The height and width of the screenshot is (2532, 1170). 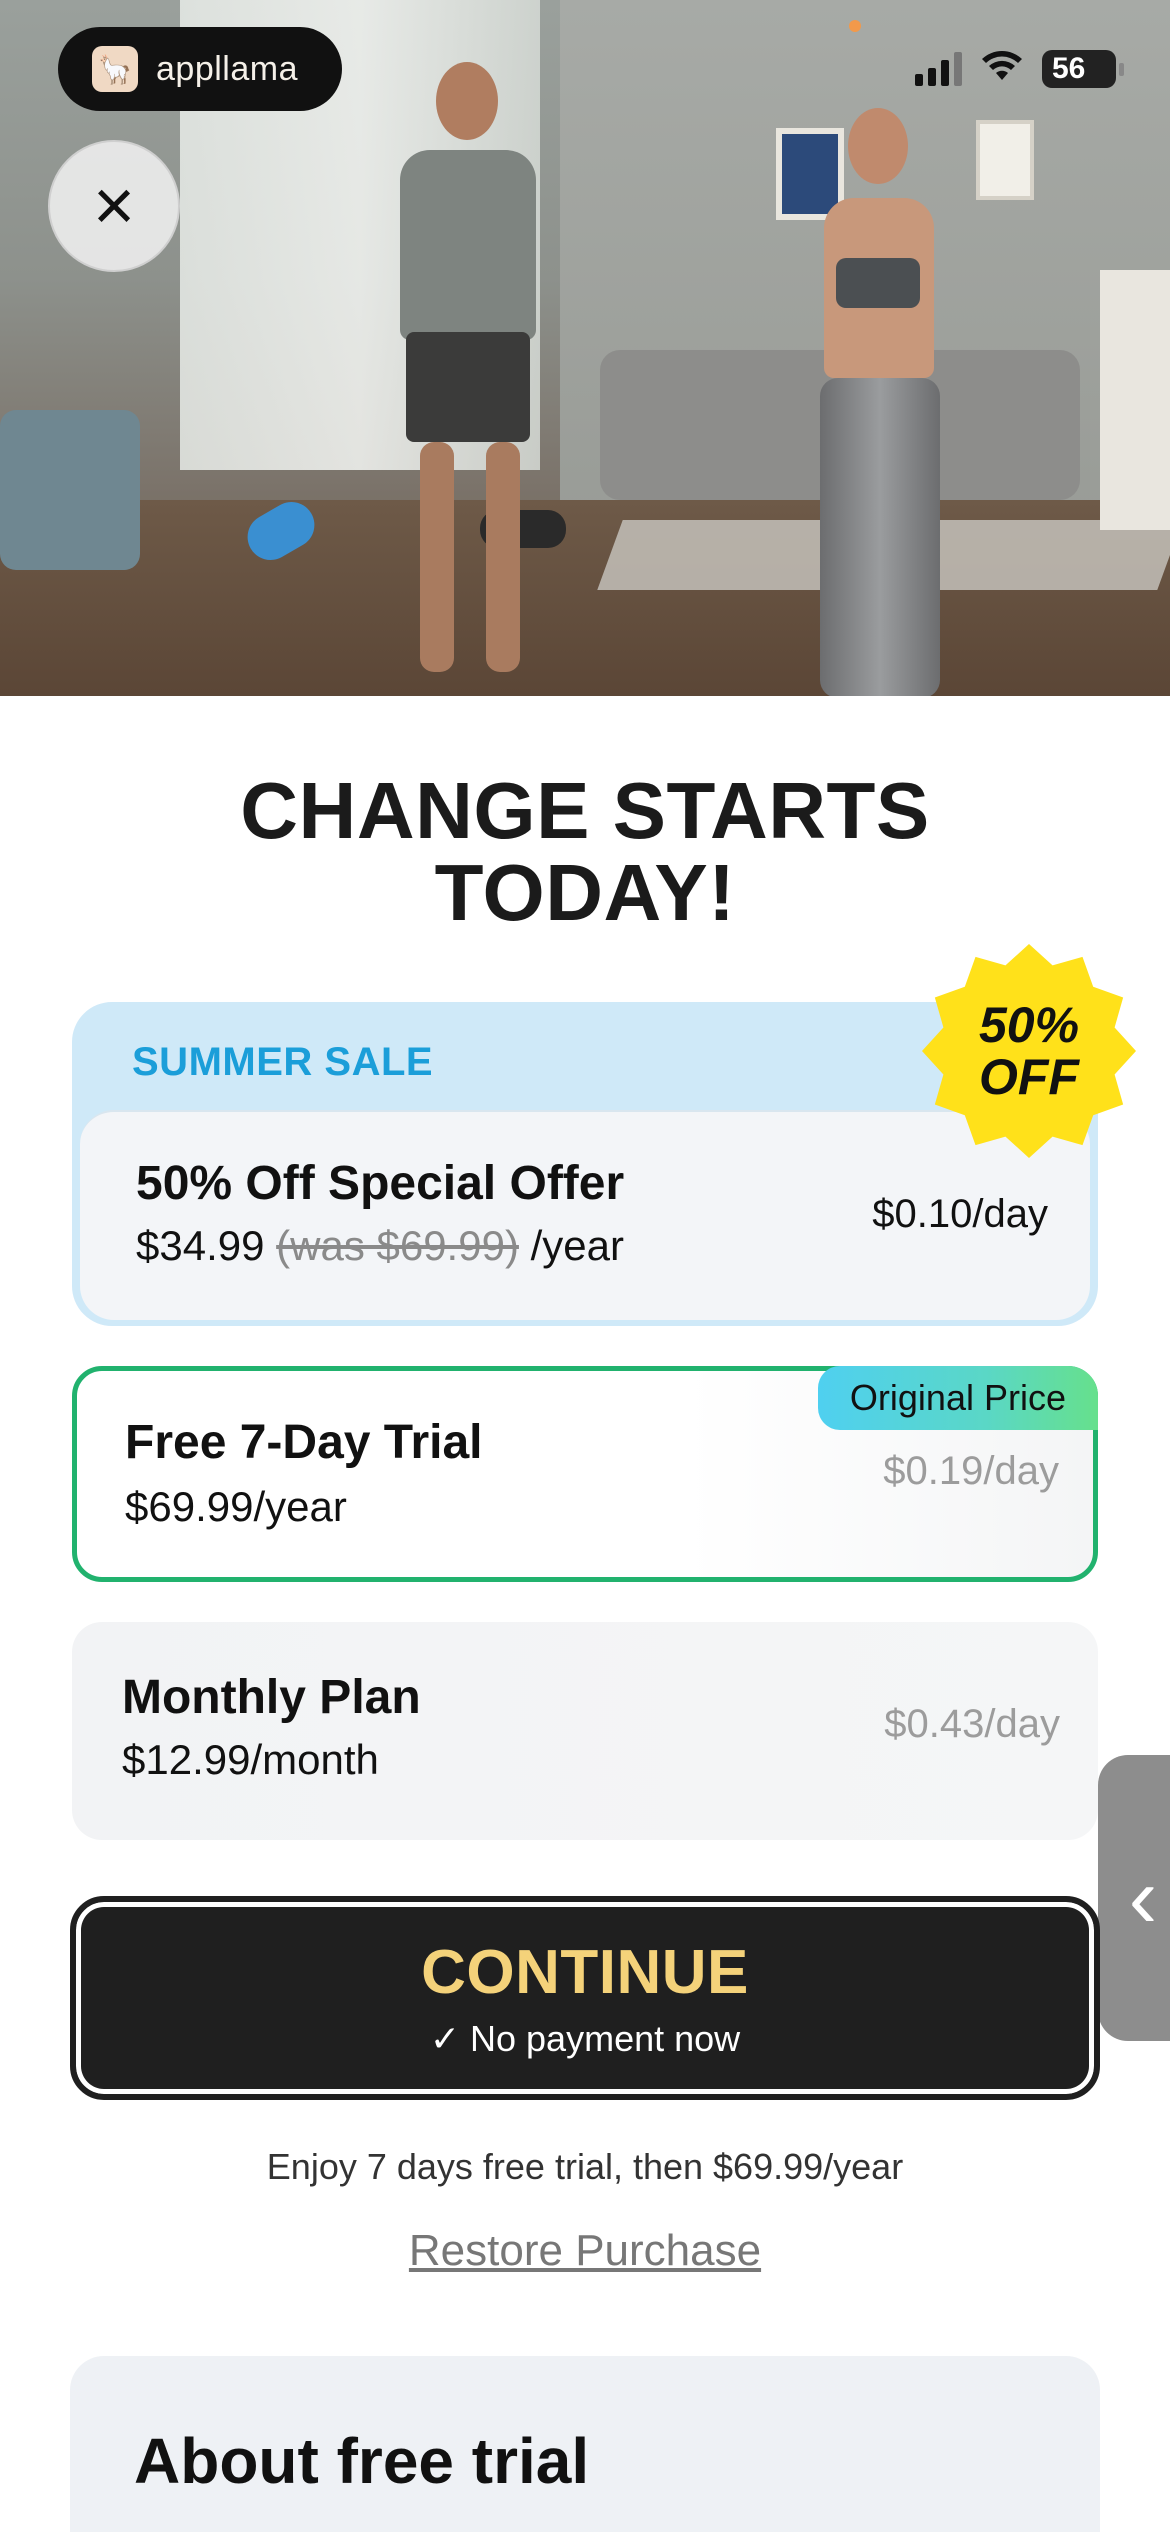 What do you see at coordinates (271, 1697) in the screenshot?
I see `plan-title: Monthly Plan` at bounding box center [271, 1697].